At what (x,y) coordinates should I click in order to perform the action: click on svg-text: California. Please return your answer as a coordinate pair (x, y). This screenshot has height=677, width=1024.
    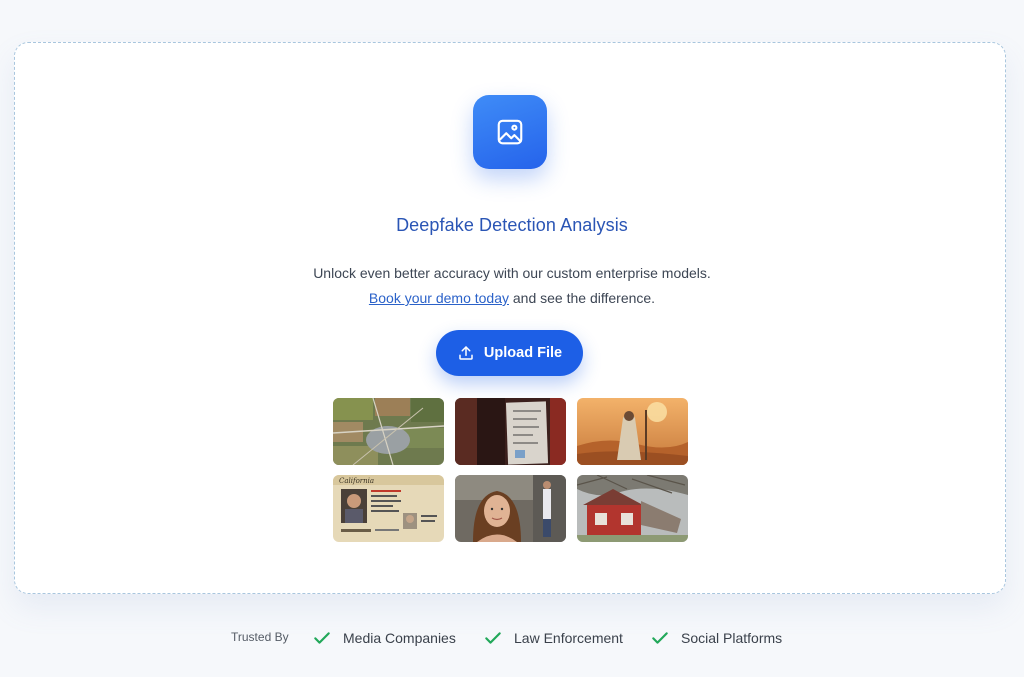
    Looking at the image, I should click on (356, 481).